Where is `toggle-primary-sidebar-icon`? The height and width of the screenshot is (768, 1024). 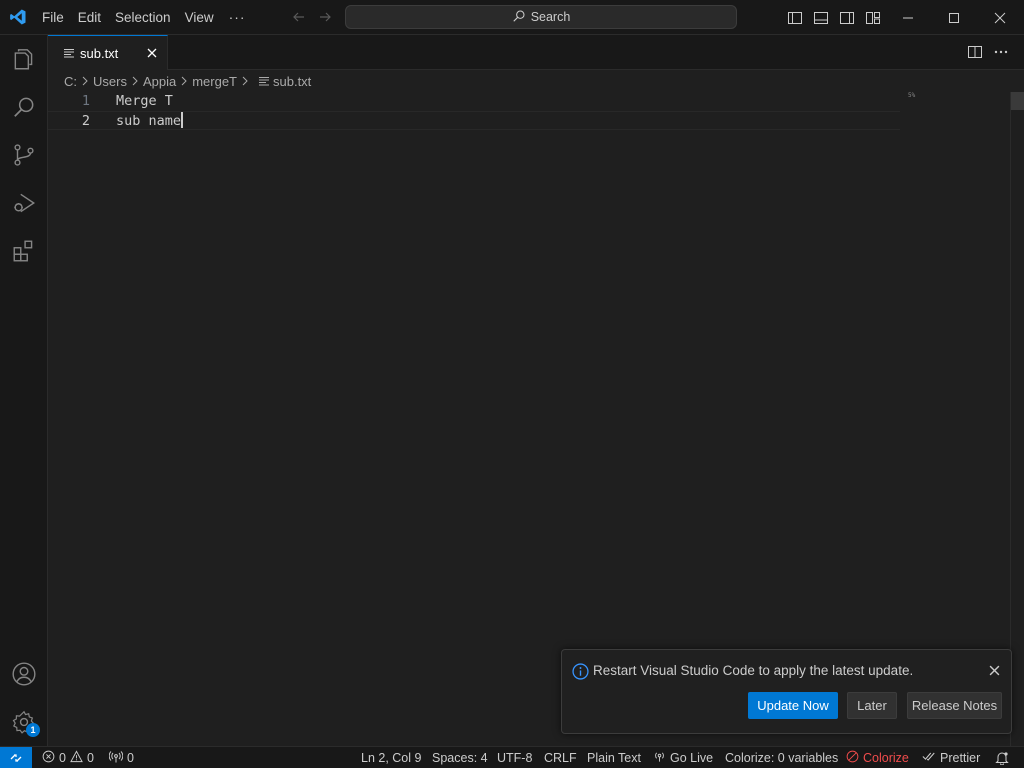 toggle-primary-sidebar-icon is located at coordinates (795, 18).